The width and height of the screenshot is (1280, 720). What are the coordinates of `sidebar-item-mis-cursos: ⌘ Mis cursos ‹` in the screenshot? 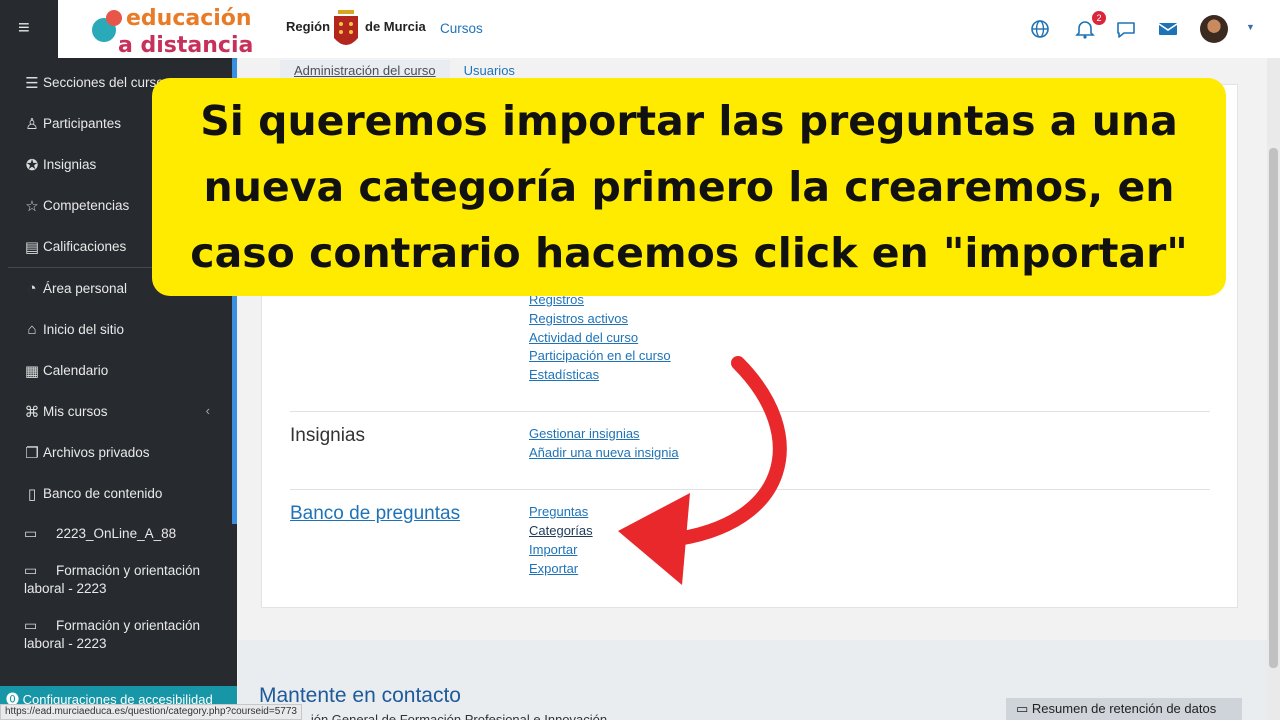 It's located at (116, 411).